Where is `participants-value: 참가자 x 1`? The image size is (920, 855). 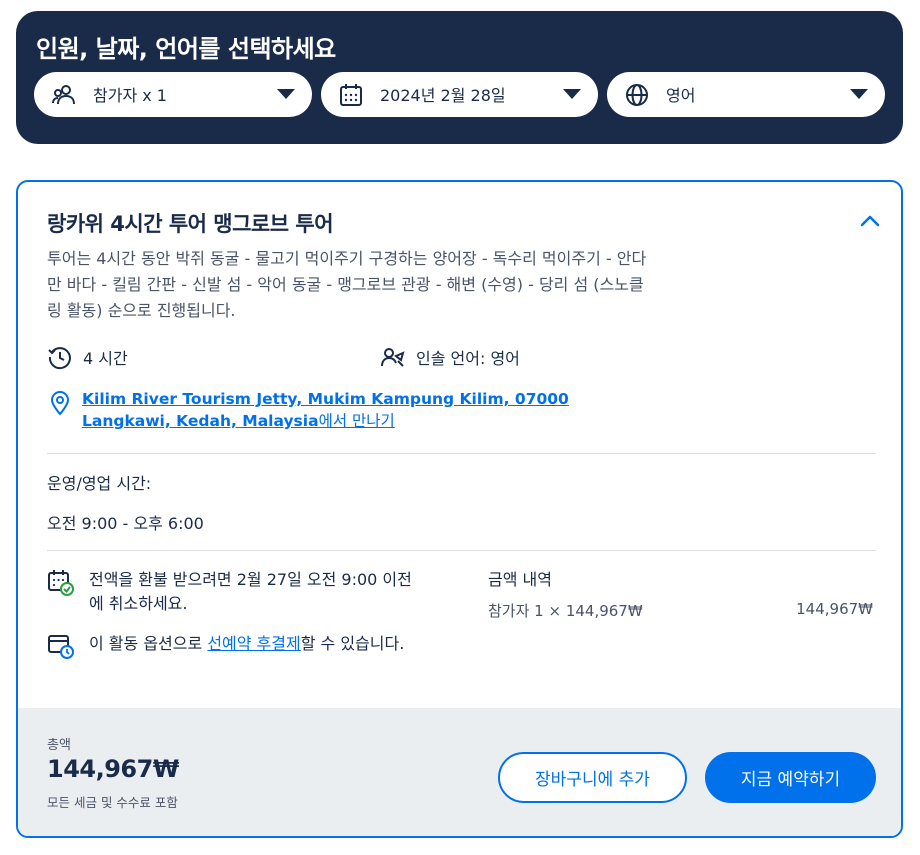
participants-value: 참가자 x 1 is located at coordinates (130, 95).